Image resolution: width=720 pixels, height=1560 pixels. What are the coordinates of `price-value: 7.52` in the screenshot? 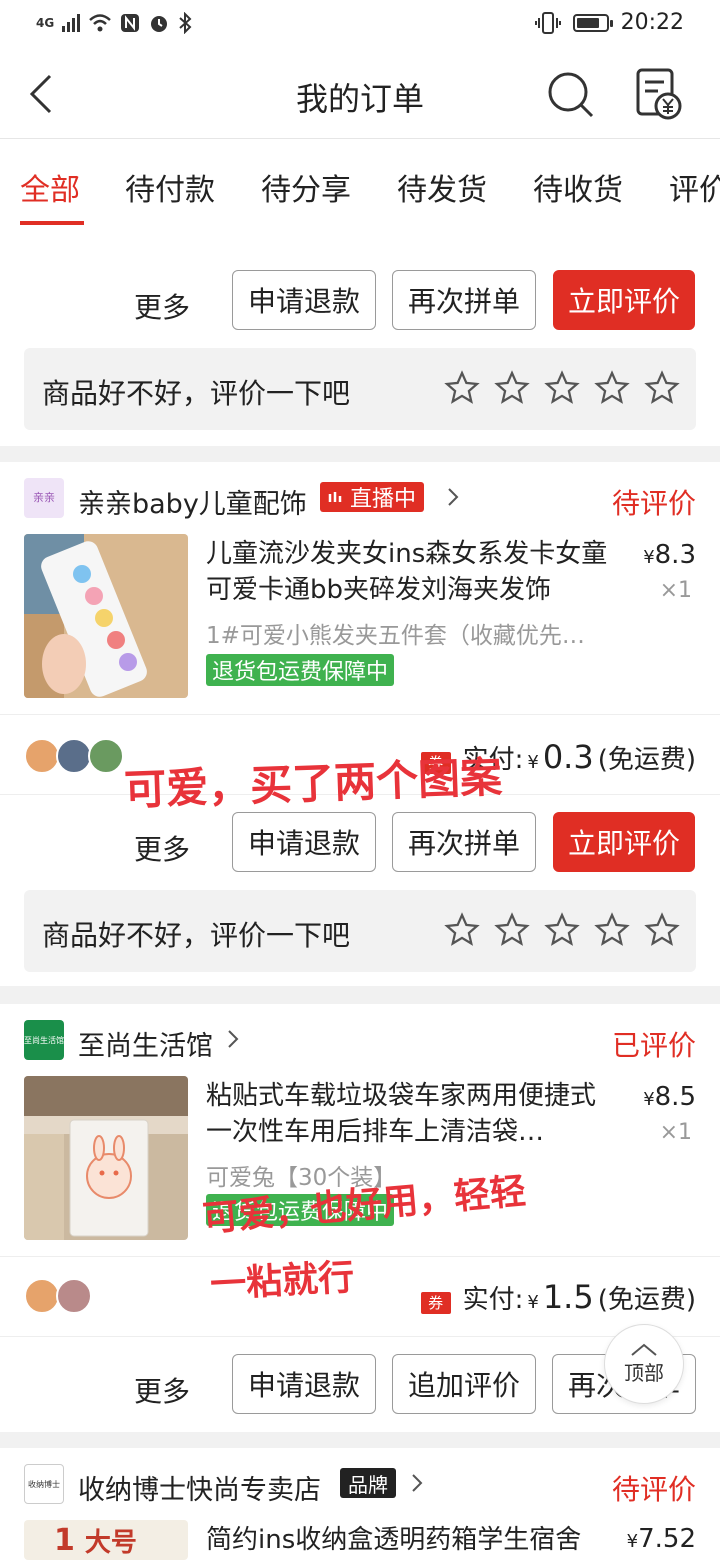 It's located at (667, 1539).